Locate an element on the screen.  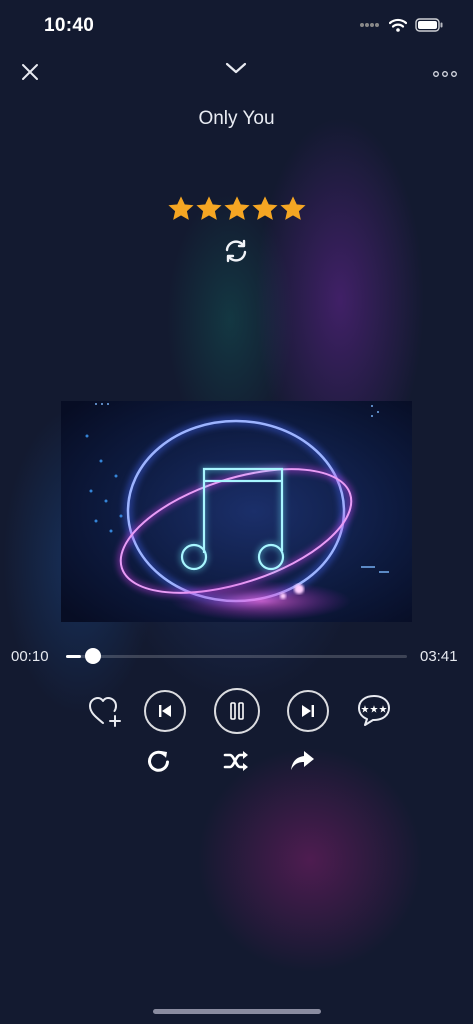
add-favorite-button is located at coordinates (105, 711).